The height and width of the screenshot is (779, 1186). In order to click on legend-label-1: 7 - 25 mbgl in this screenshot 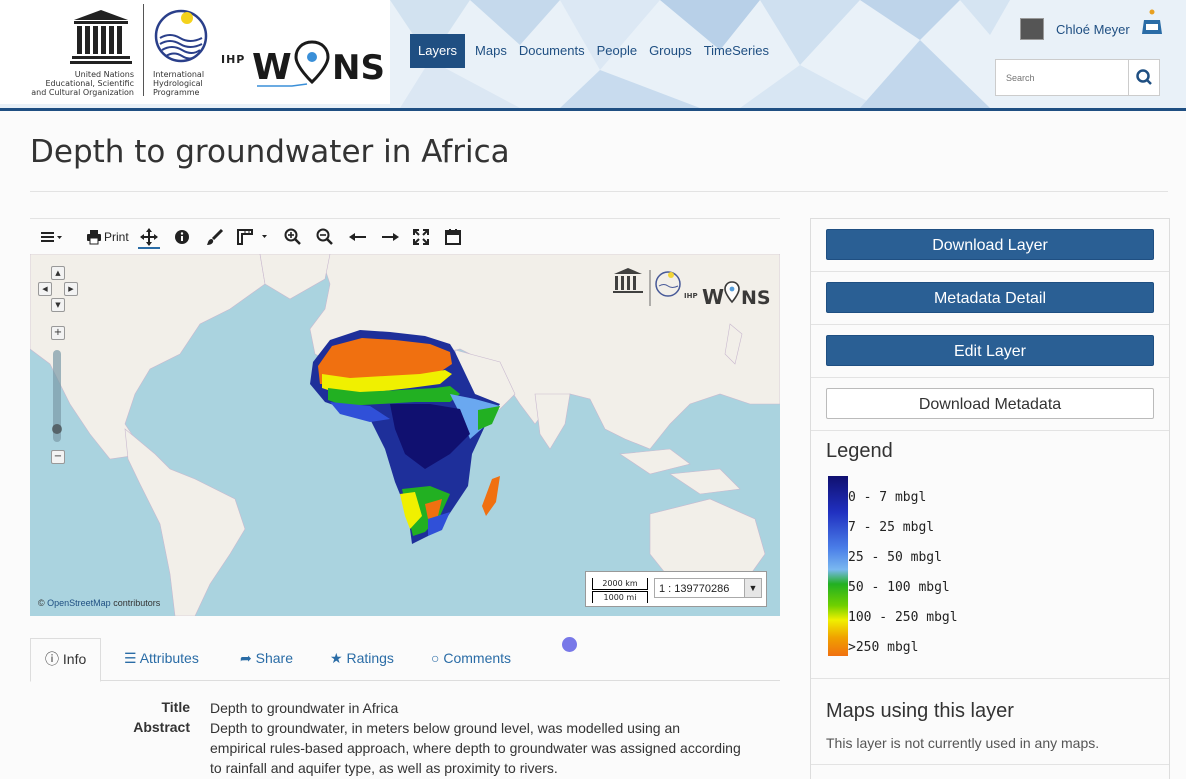, I will do `click(891, 527)`.